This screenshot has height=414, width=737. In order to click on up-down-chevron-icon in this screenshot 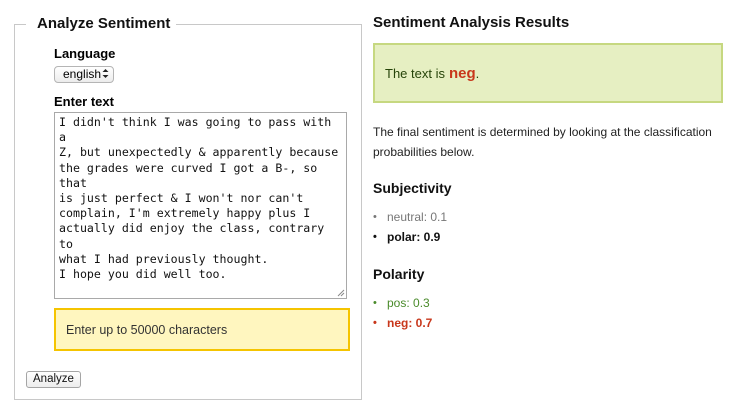, I will do `click(105, 73)`.